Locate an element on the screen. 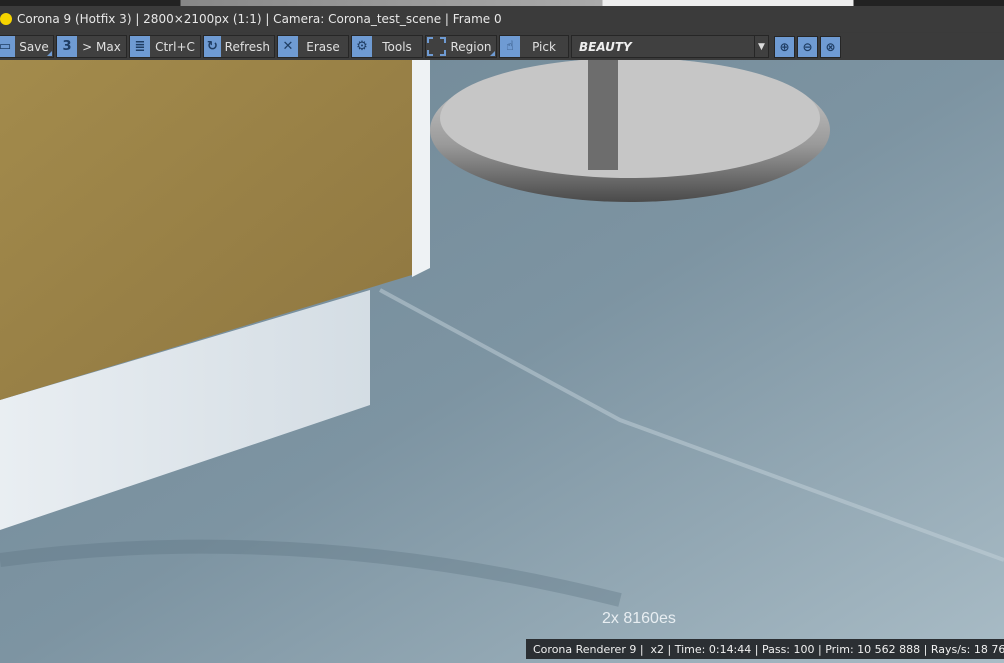  zoom-reset-icon: ⊗ is located at coordinates (830, 46).